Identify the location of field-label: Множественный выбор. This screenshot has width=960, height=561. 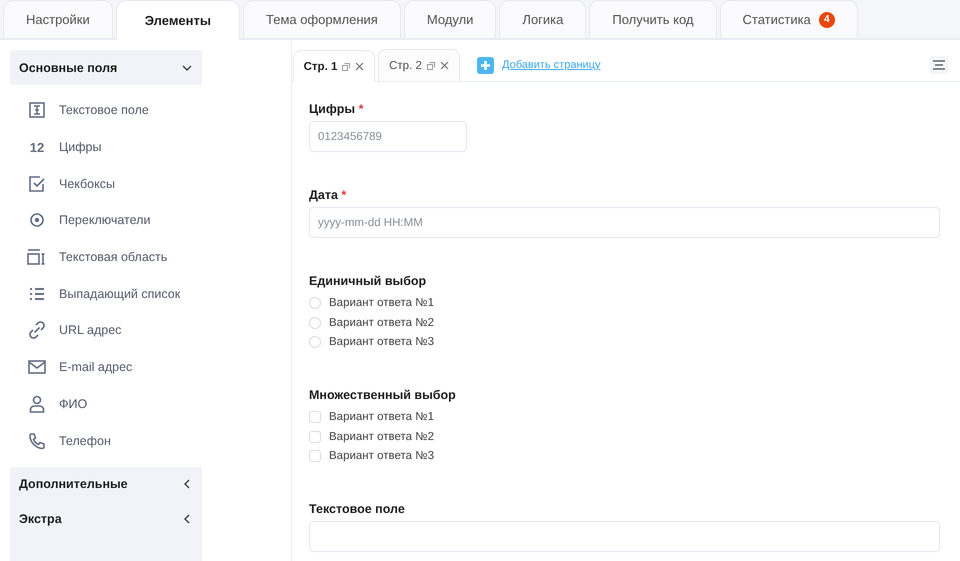
(383, 395).